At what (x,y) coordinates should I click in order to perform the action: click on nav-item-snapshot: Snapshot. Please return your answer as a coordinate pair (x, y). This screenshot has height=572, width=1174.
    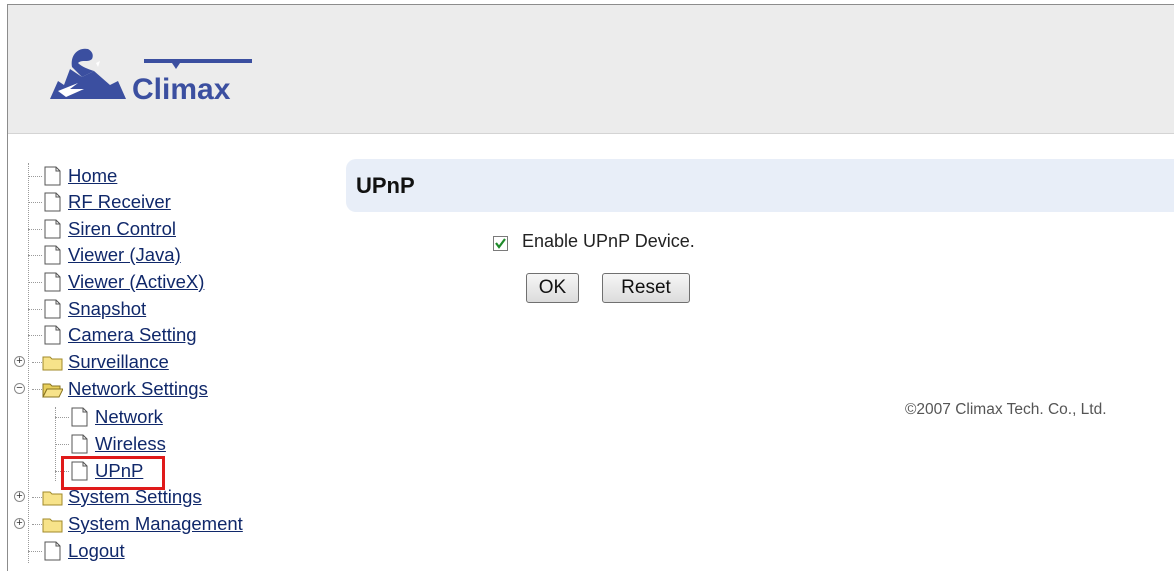
    Looking at the image, I should click on (94, 309).